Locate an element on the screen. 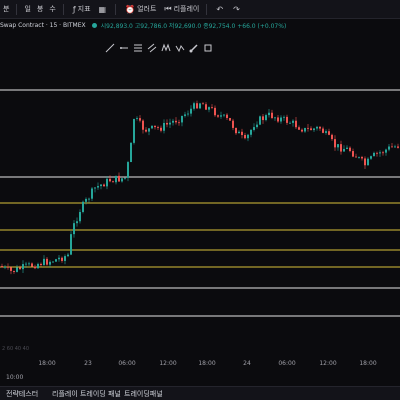 Image resolution: width=400 pixels, height=400 pixels. parallel-channel-icon is located at coordinates (152, 48).